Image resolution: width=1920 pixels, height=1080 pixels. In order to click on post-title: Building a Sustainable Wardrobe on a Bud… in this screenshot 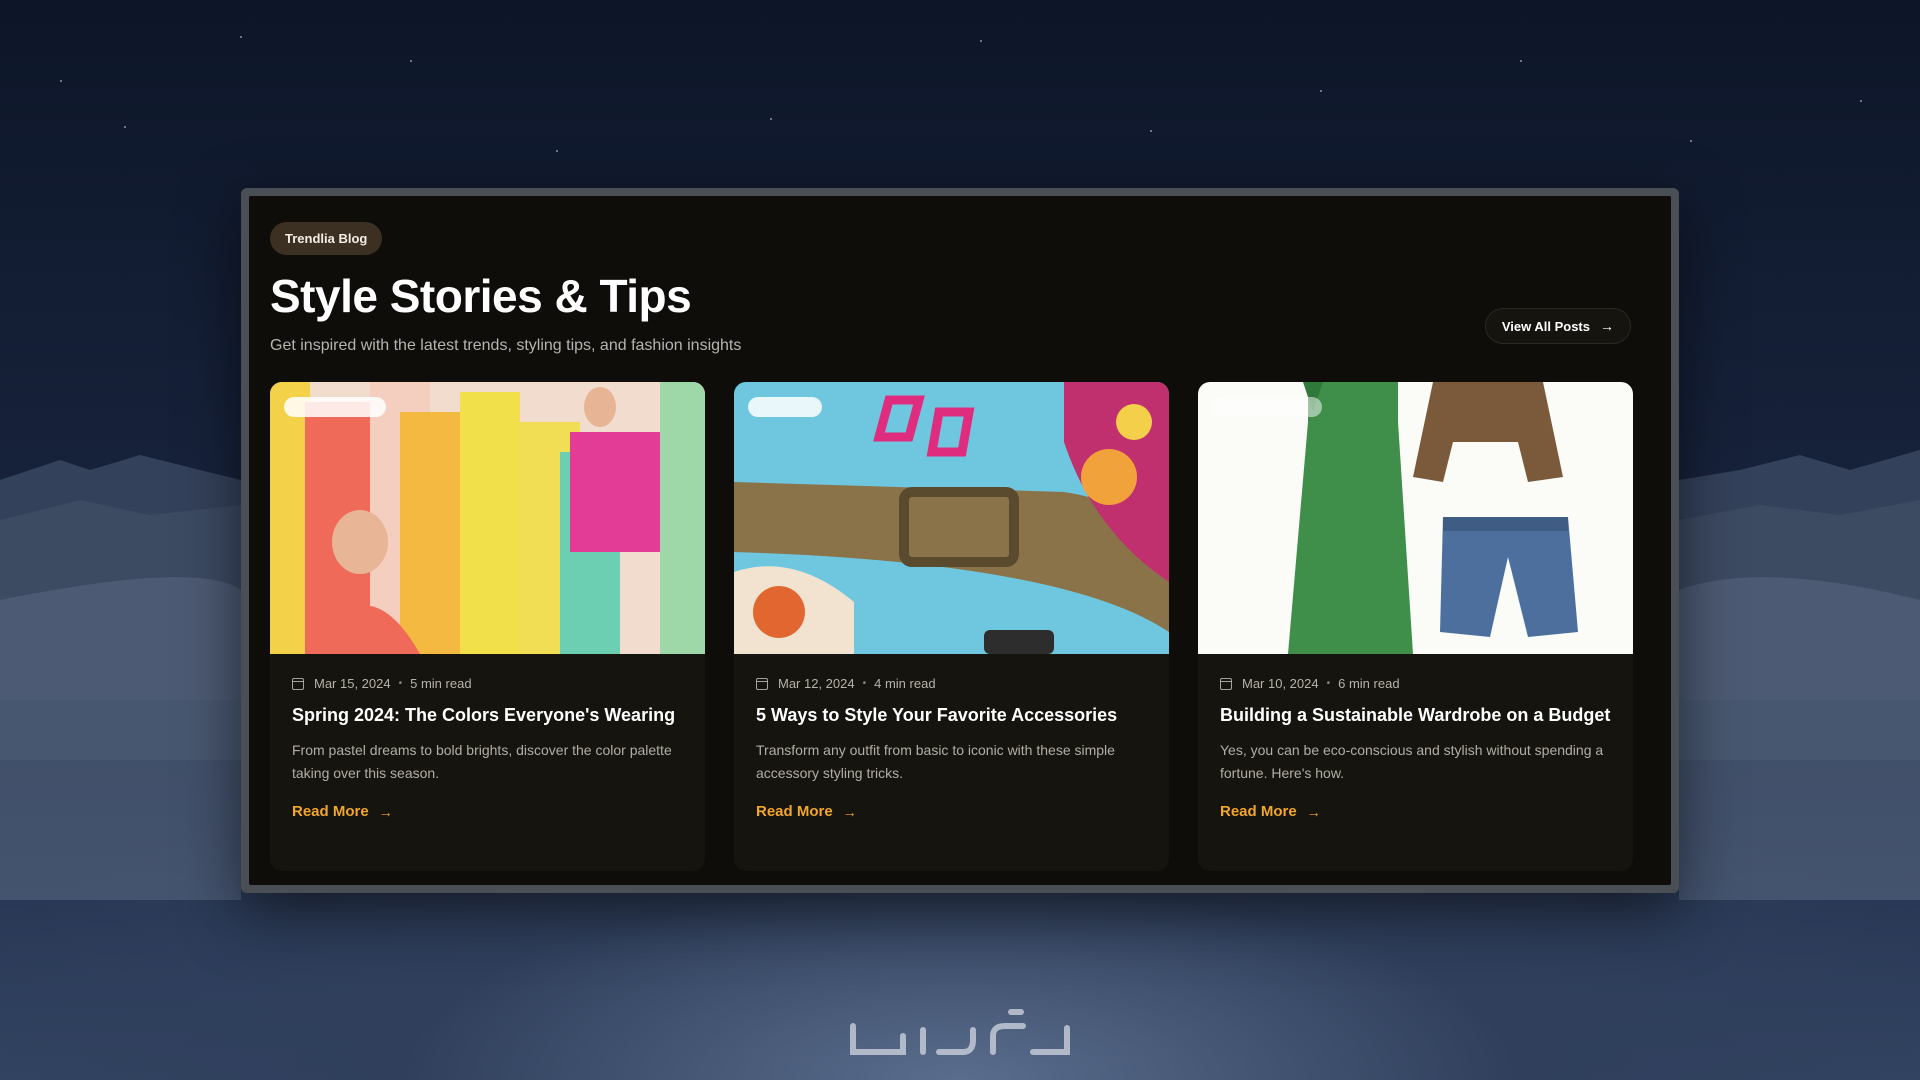, I will do `click(1415, 715)`.